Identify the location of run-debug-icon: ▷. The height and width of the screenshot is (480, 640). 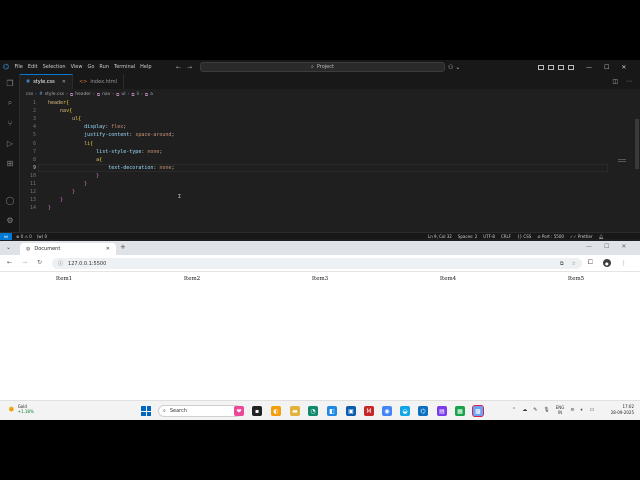
(10, 143).